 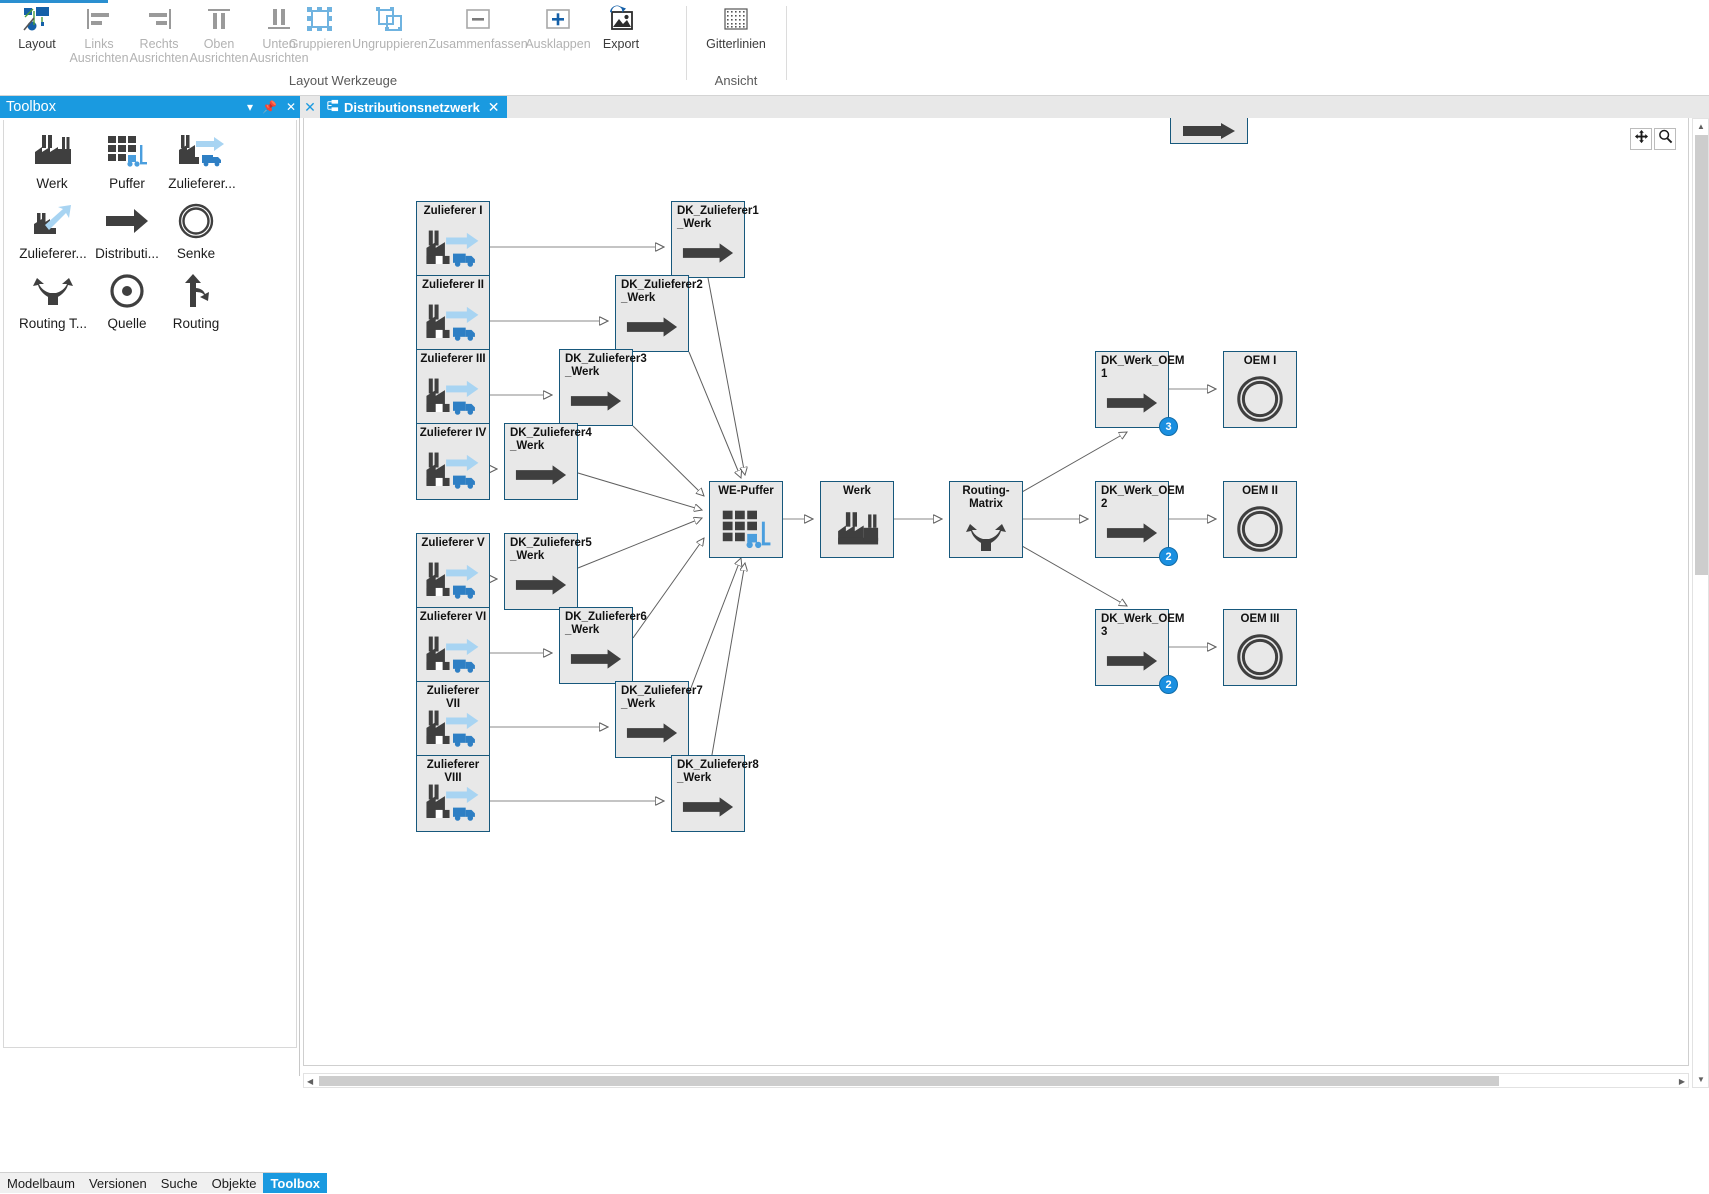 I want to click on toolbox-item-puffer: Puffer, so click(x=127, y=159).